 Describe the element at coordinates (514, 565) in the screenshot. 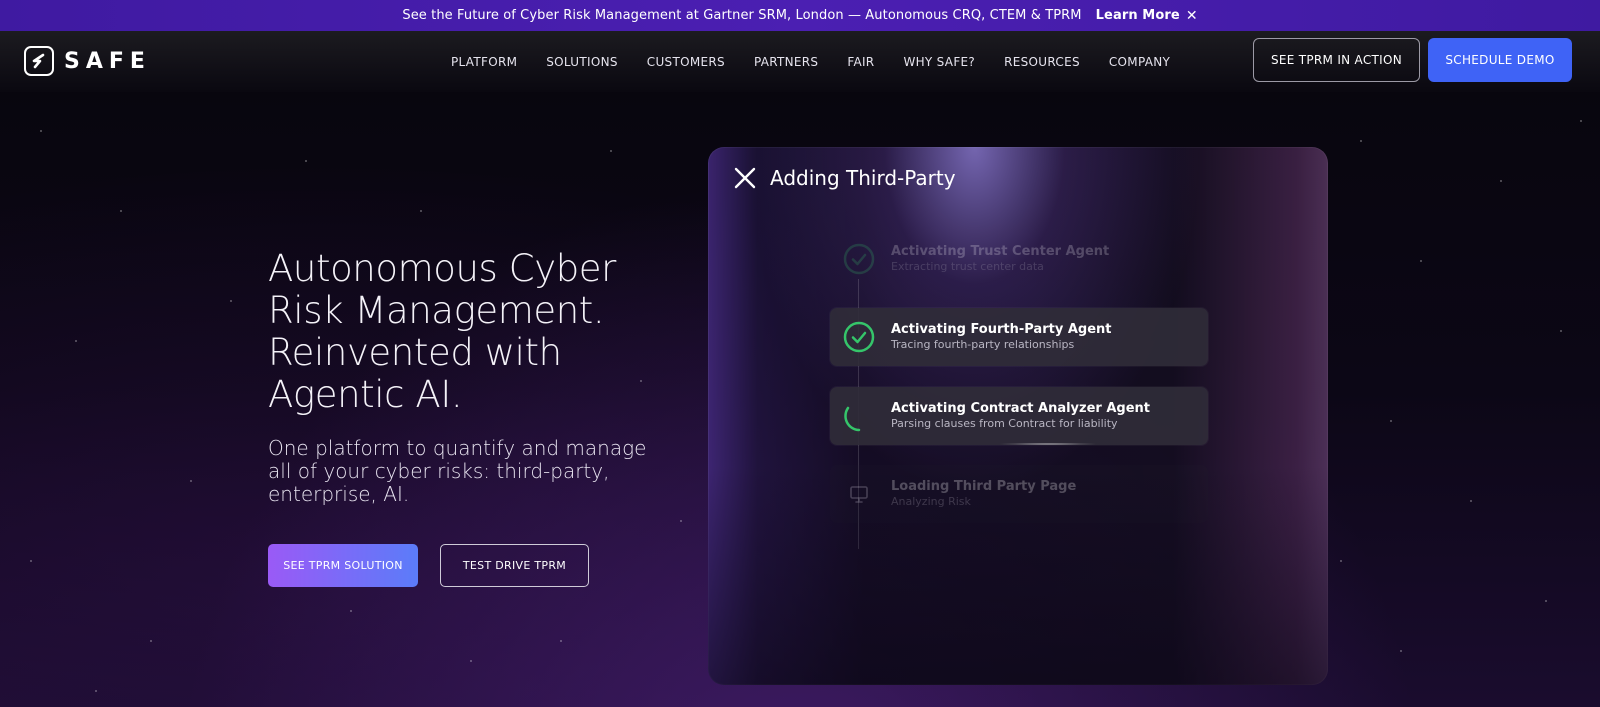

I see `test-drive-tprm-button: TEST DRIVE TPRM` at that location.